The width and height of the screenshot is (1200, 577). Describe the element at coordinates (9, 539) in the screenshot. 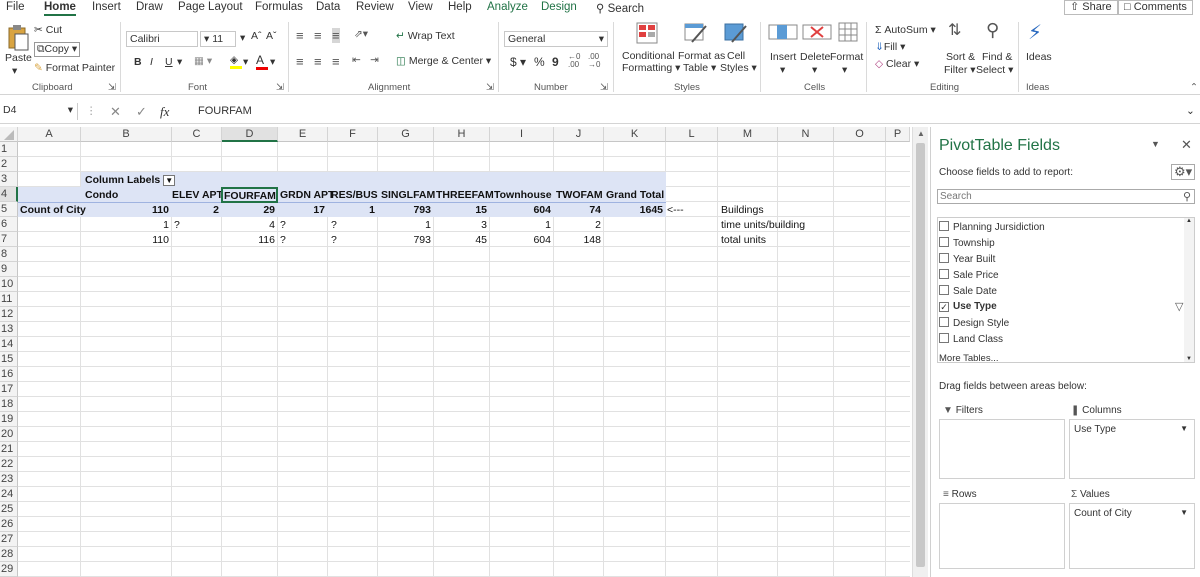

I see `row-header: 27` at that location.